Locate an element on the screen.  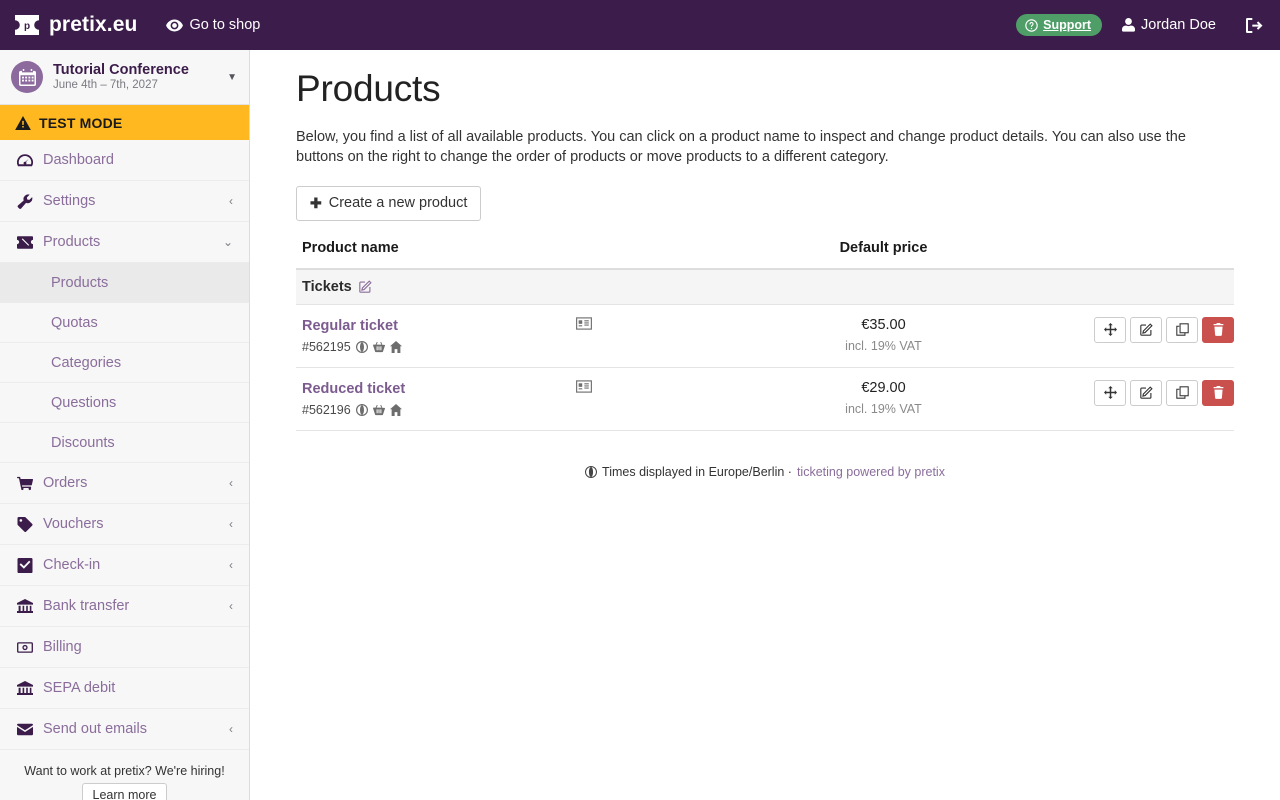
product-actions-cell is located at coordinates (1117, 399).